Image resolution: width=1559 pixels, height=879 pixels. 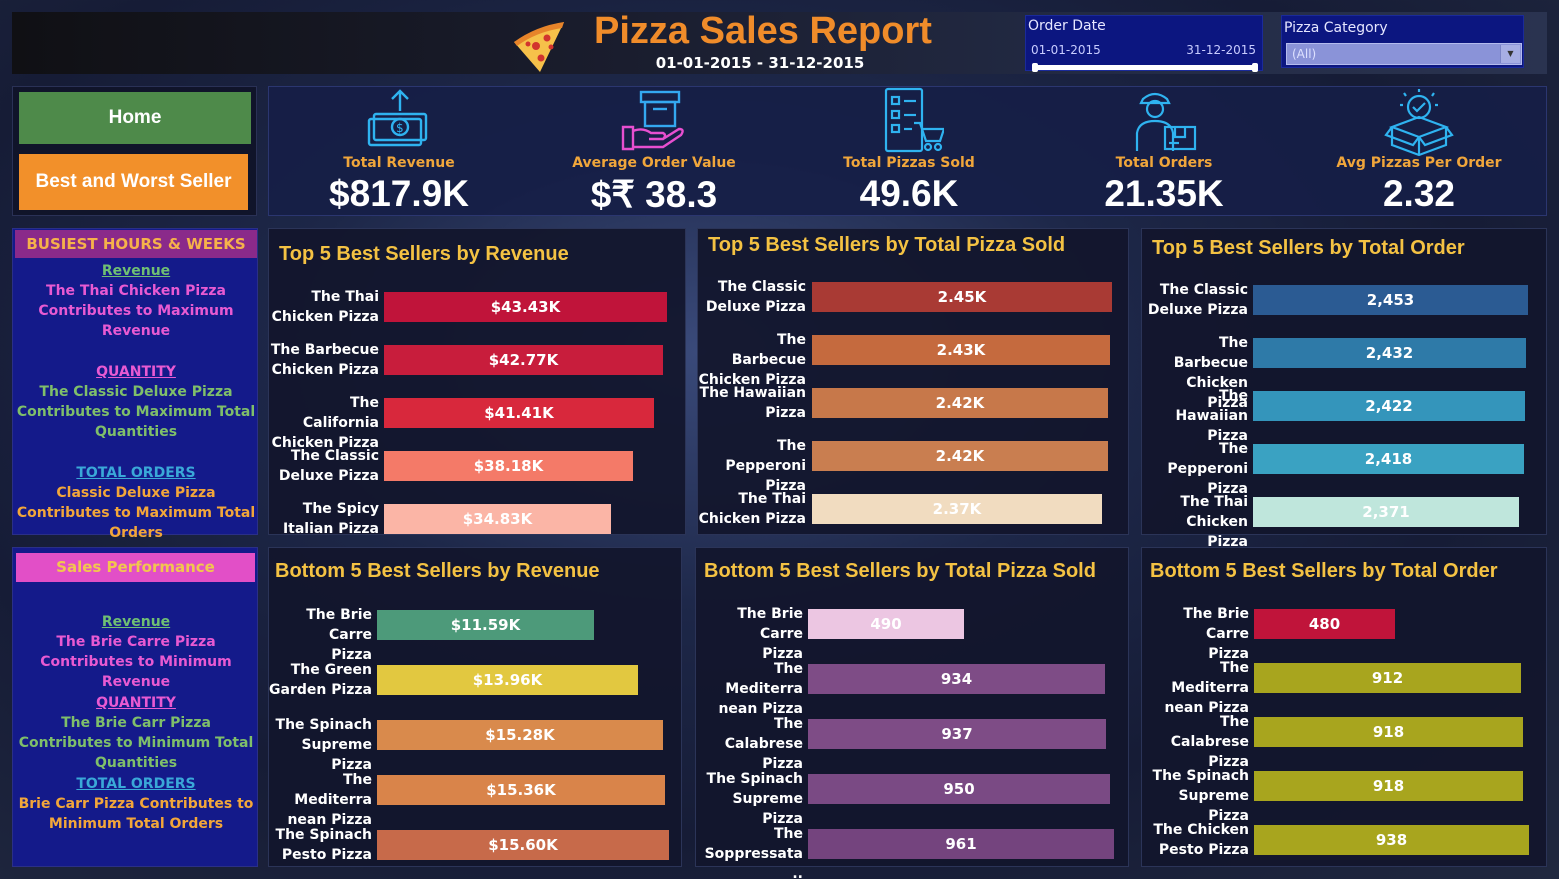 I want to click on bar: 490, so click(x=886, y=624).